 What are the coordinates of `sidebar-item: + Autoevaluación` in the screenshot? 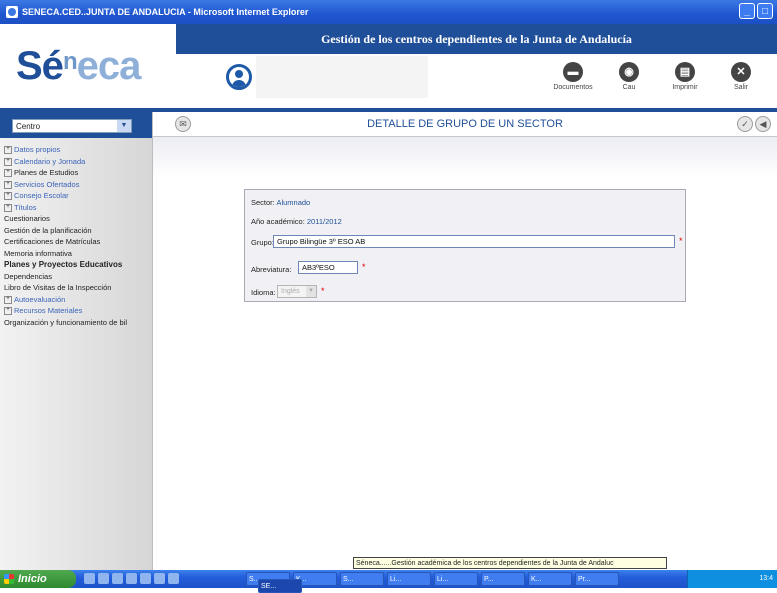 It's located at (76, 300).